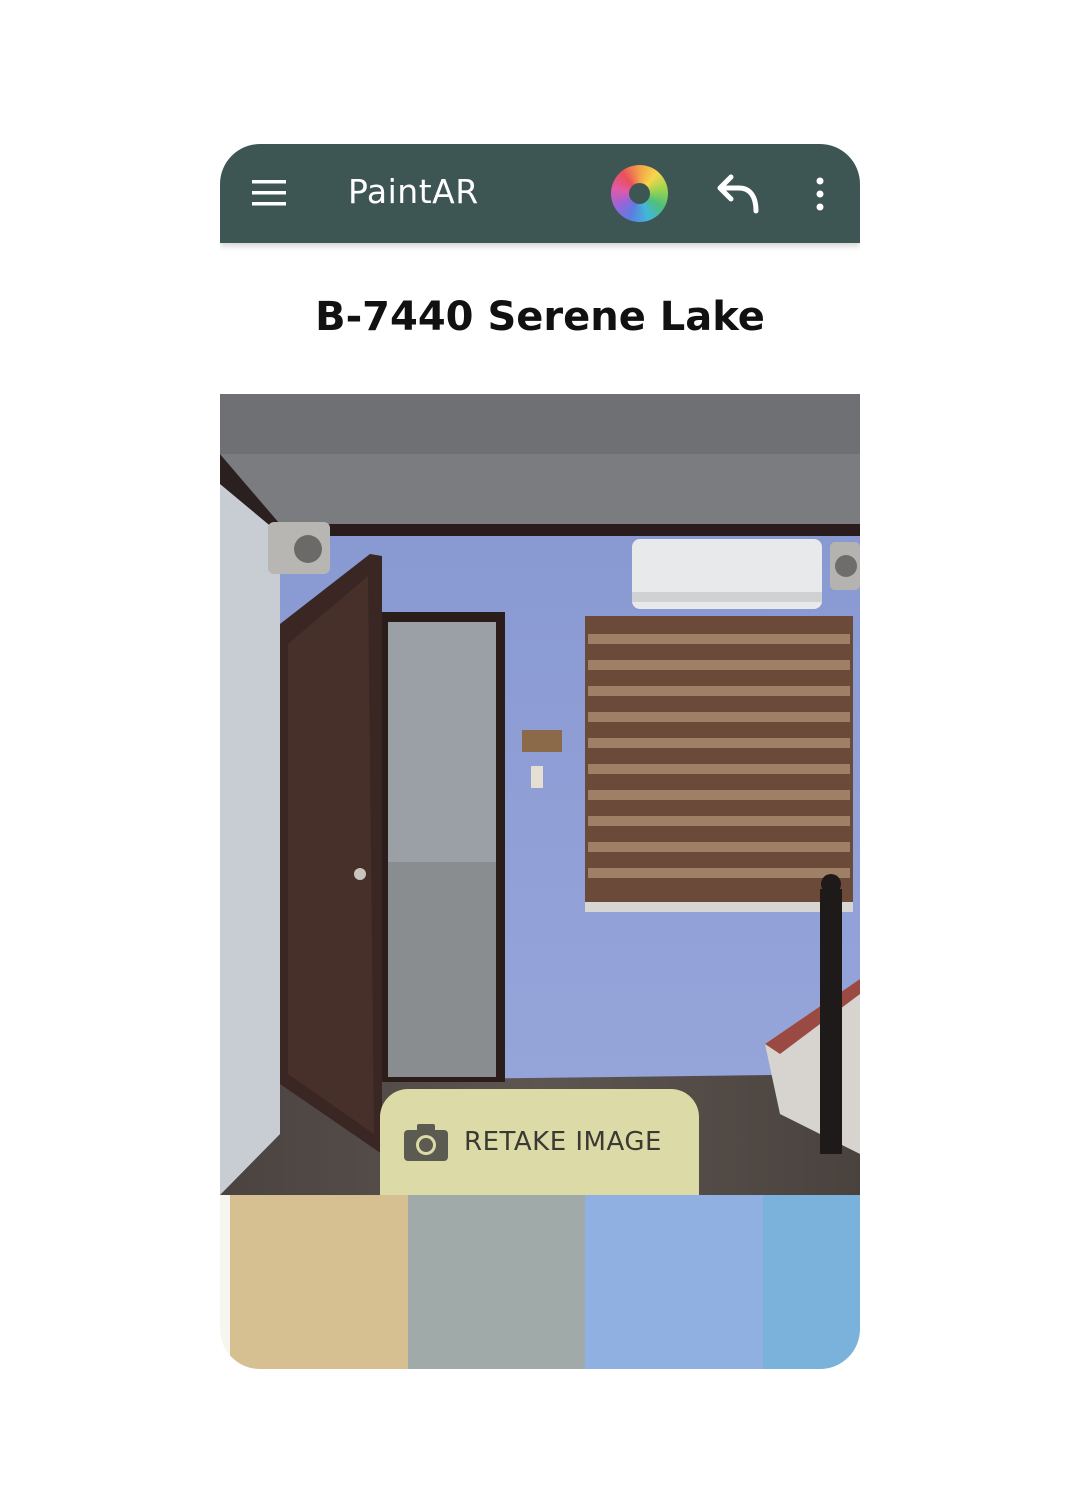 Image resolution: width=1080 pixels, height=1512 pixels. What do you see at coordinates (413, 191) in the screenshot?
I see `app-title: PaintAR` at bounding box center [413, 191].